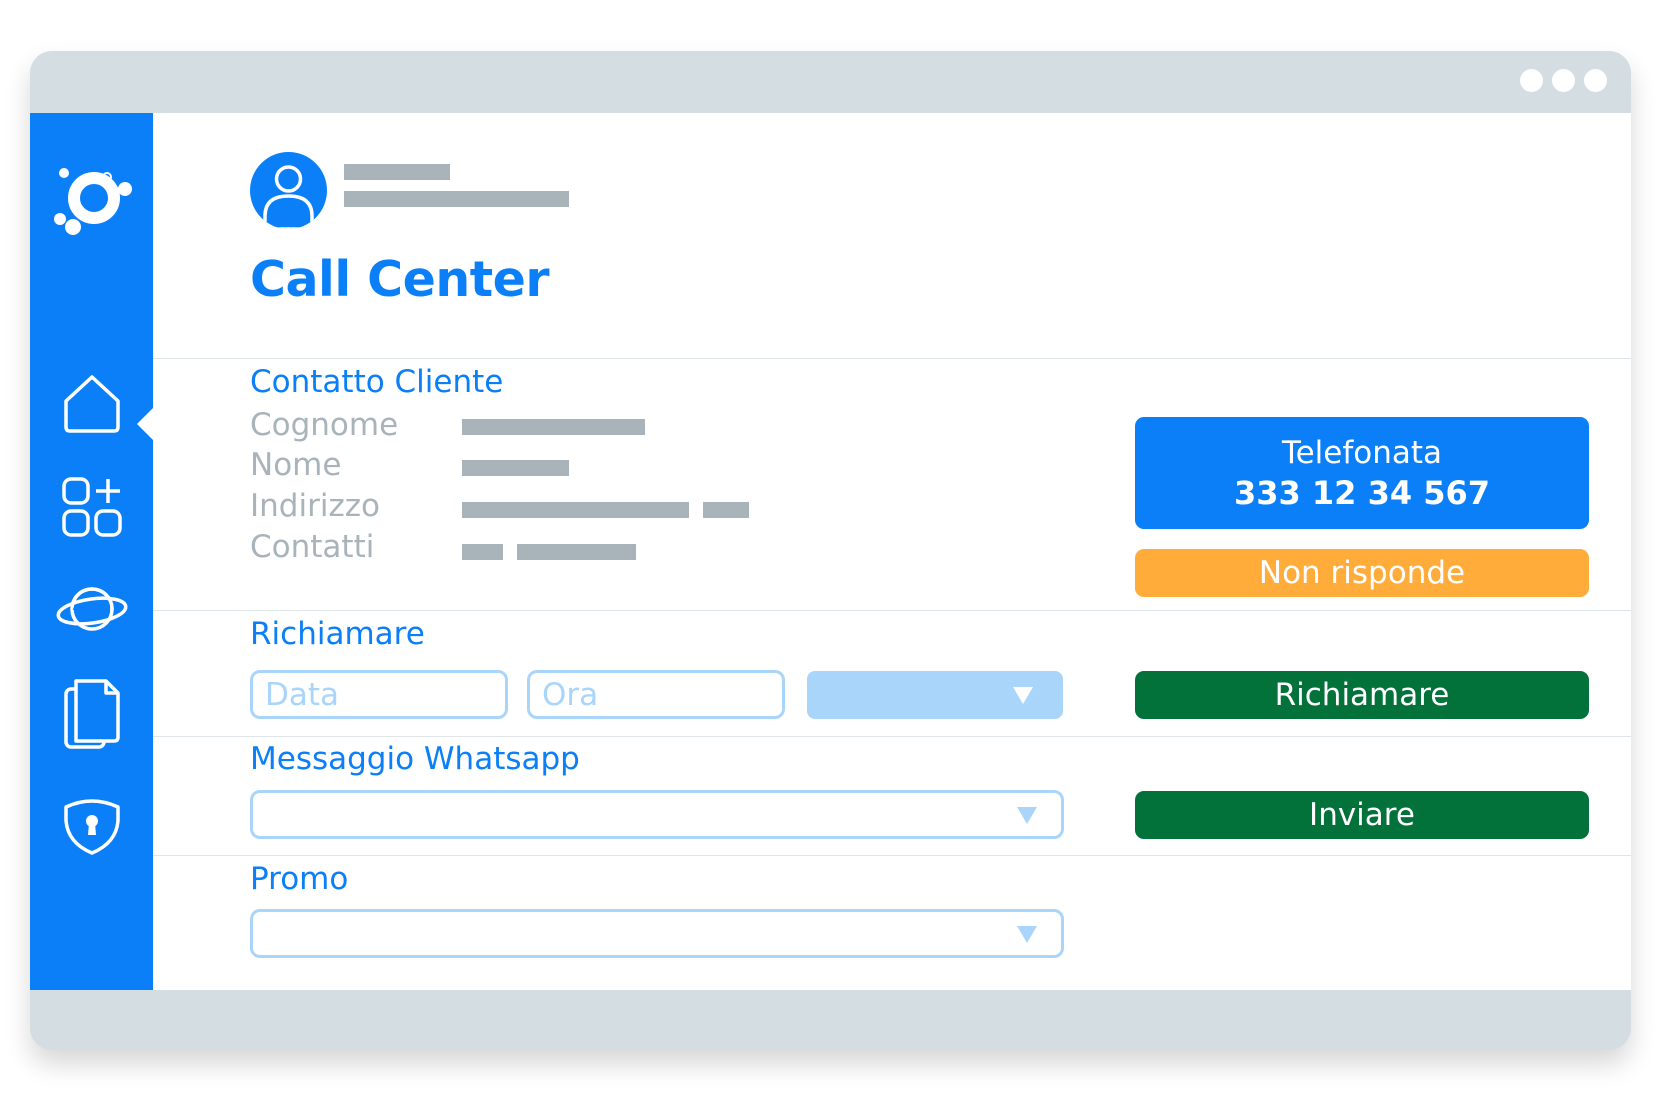 The image size is (1661, 1101). What do you see at coordinates (657, 814) in the screenshot?
I see `whatsapp-message-select` at bounding box center [657, 814].